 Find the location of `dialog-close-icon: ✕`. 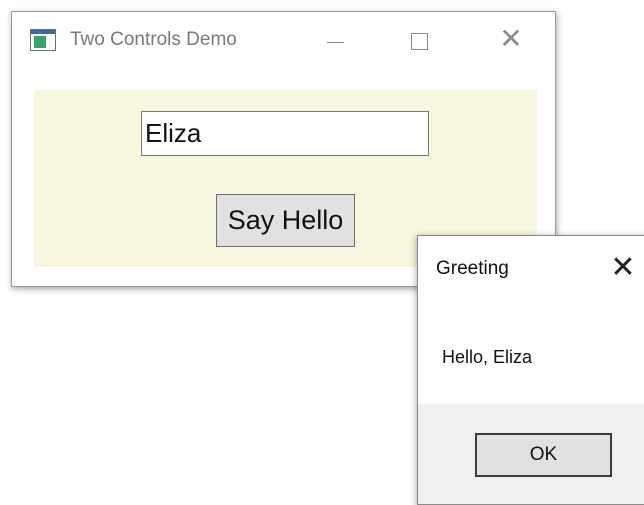

dialog-close-icon: ✕ is located at coordinates (622, 268).